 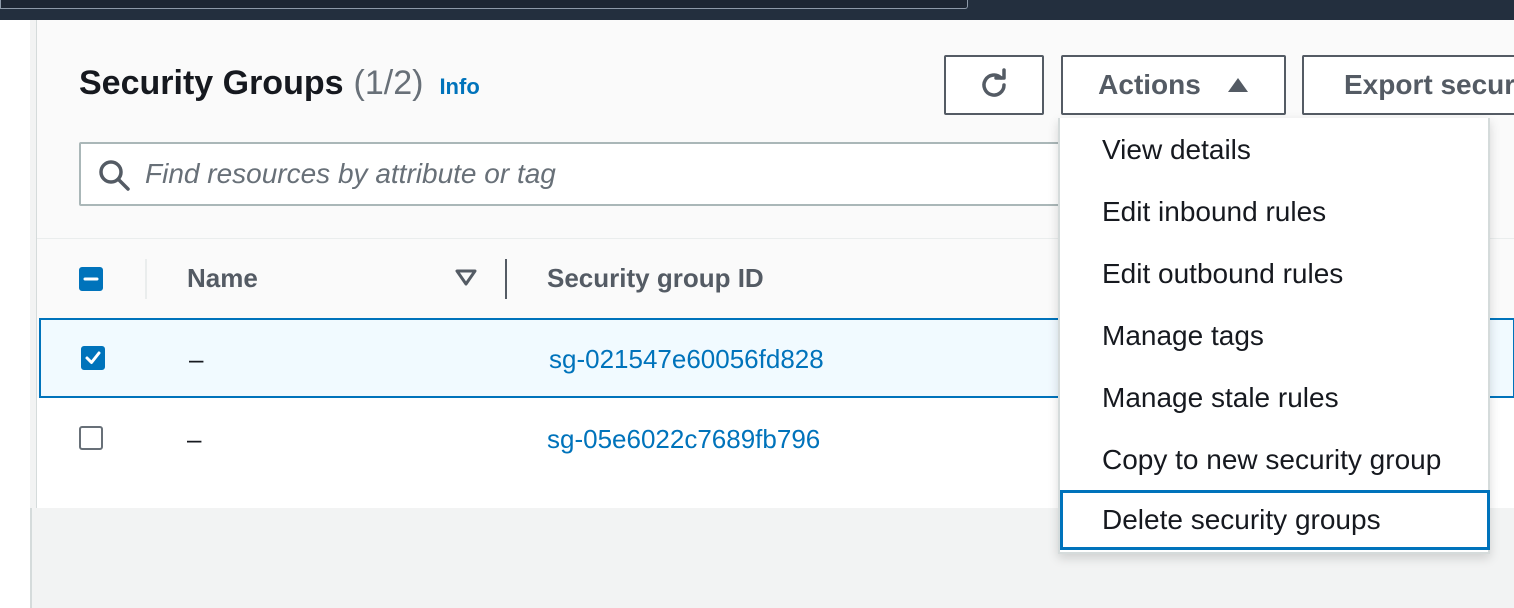 I want to click on top-navigation-bar, so click(x=757, y=10).